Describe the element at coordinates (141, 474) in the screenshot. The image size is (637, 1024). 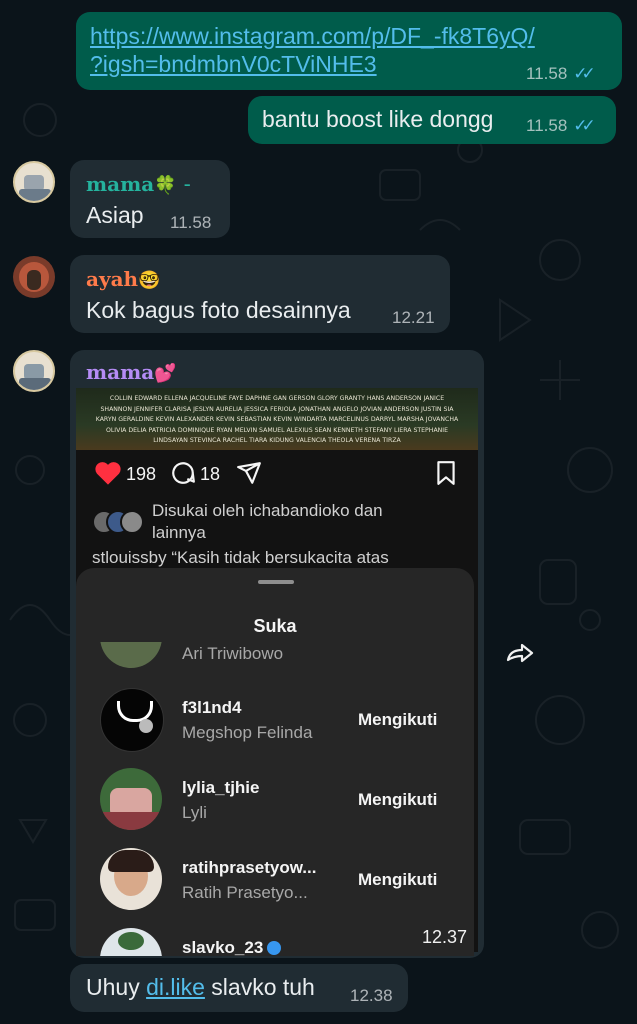
I see `like-count: 198` at that location.